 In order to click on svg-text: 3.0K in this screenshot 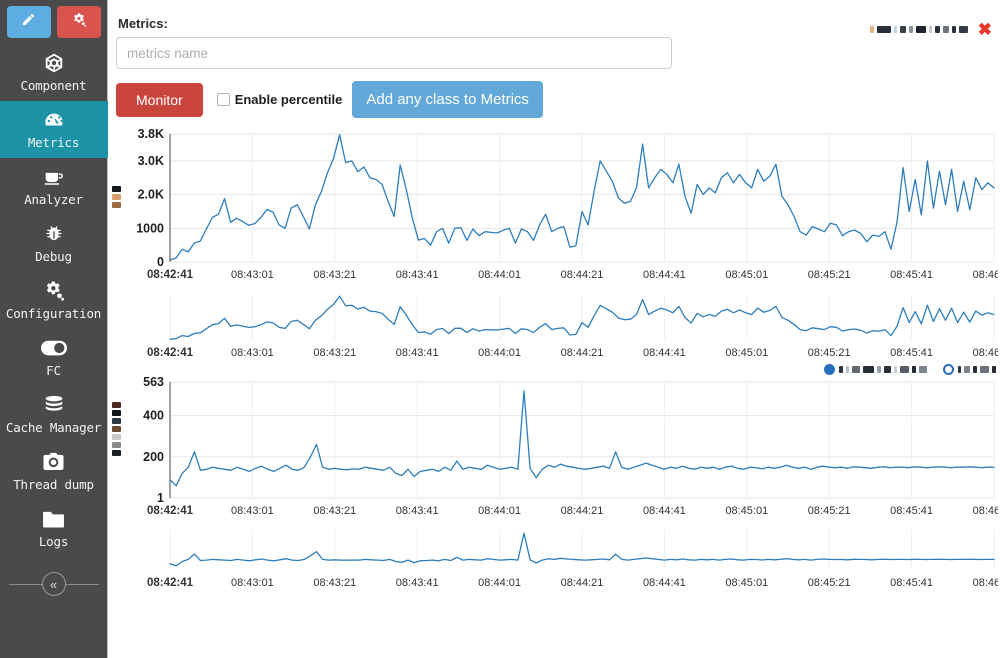, I will do `click(151, 161)`.